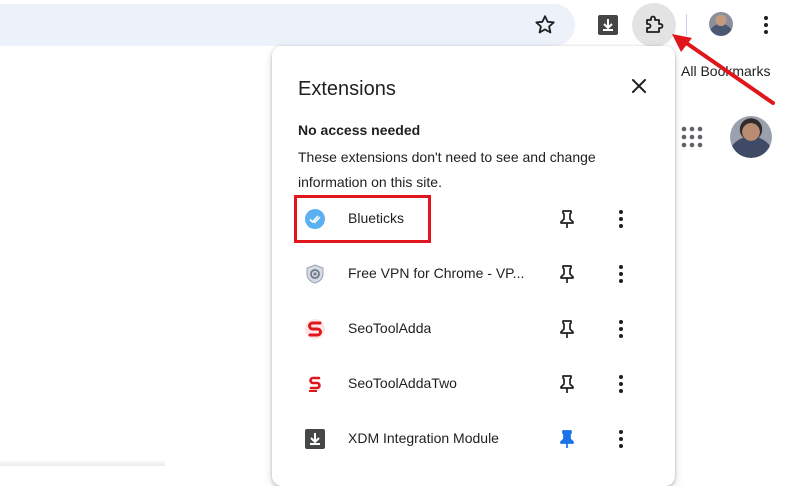 The image size is (790, 486). I want to click on seotooladda-icon, so click(315, 329).